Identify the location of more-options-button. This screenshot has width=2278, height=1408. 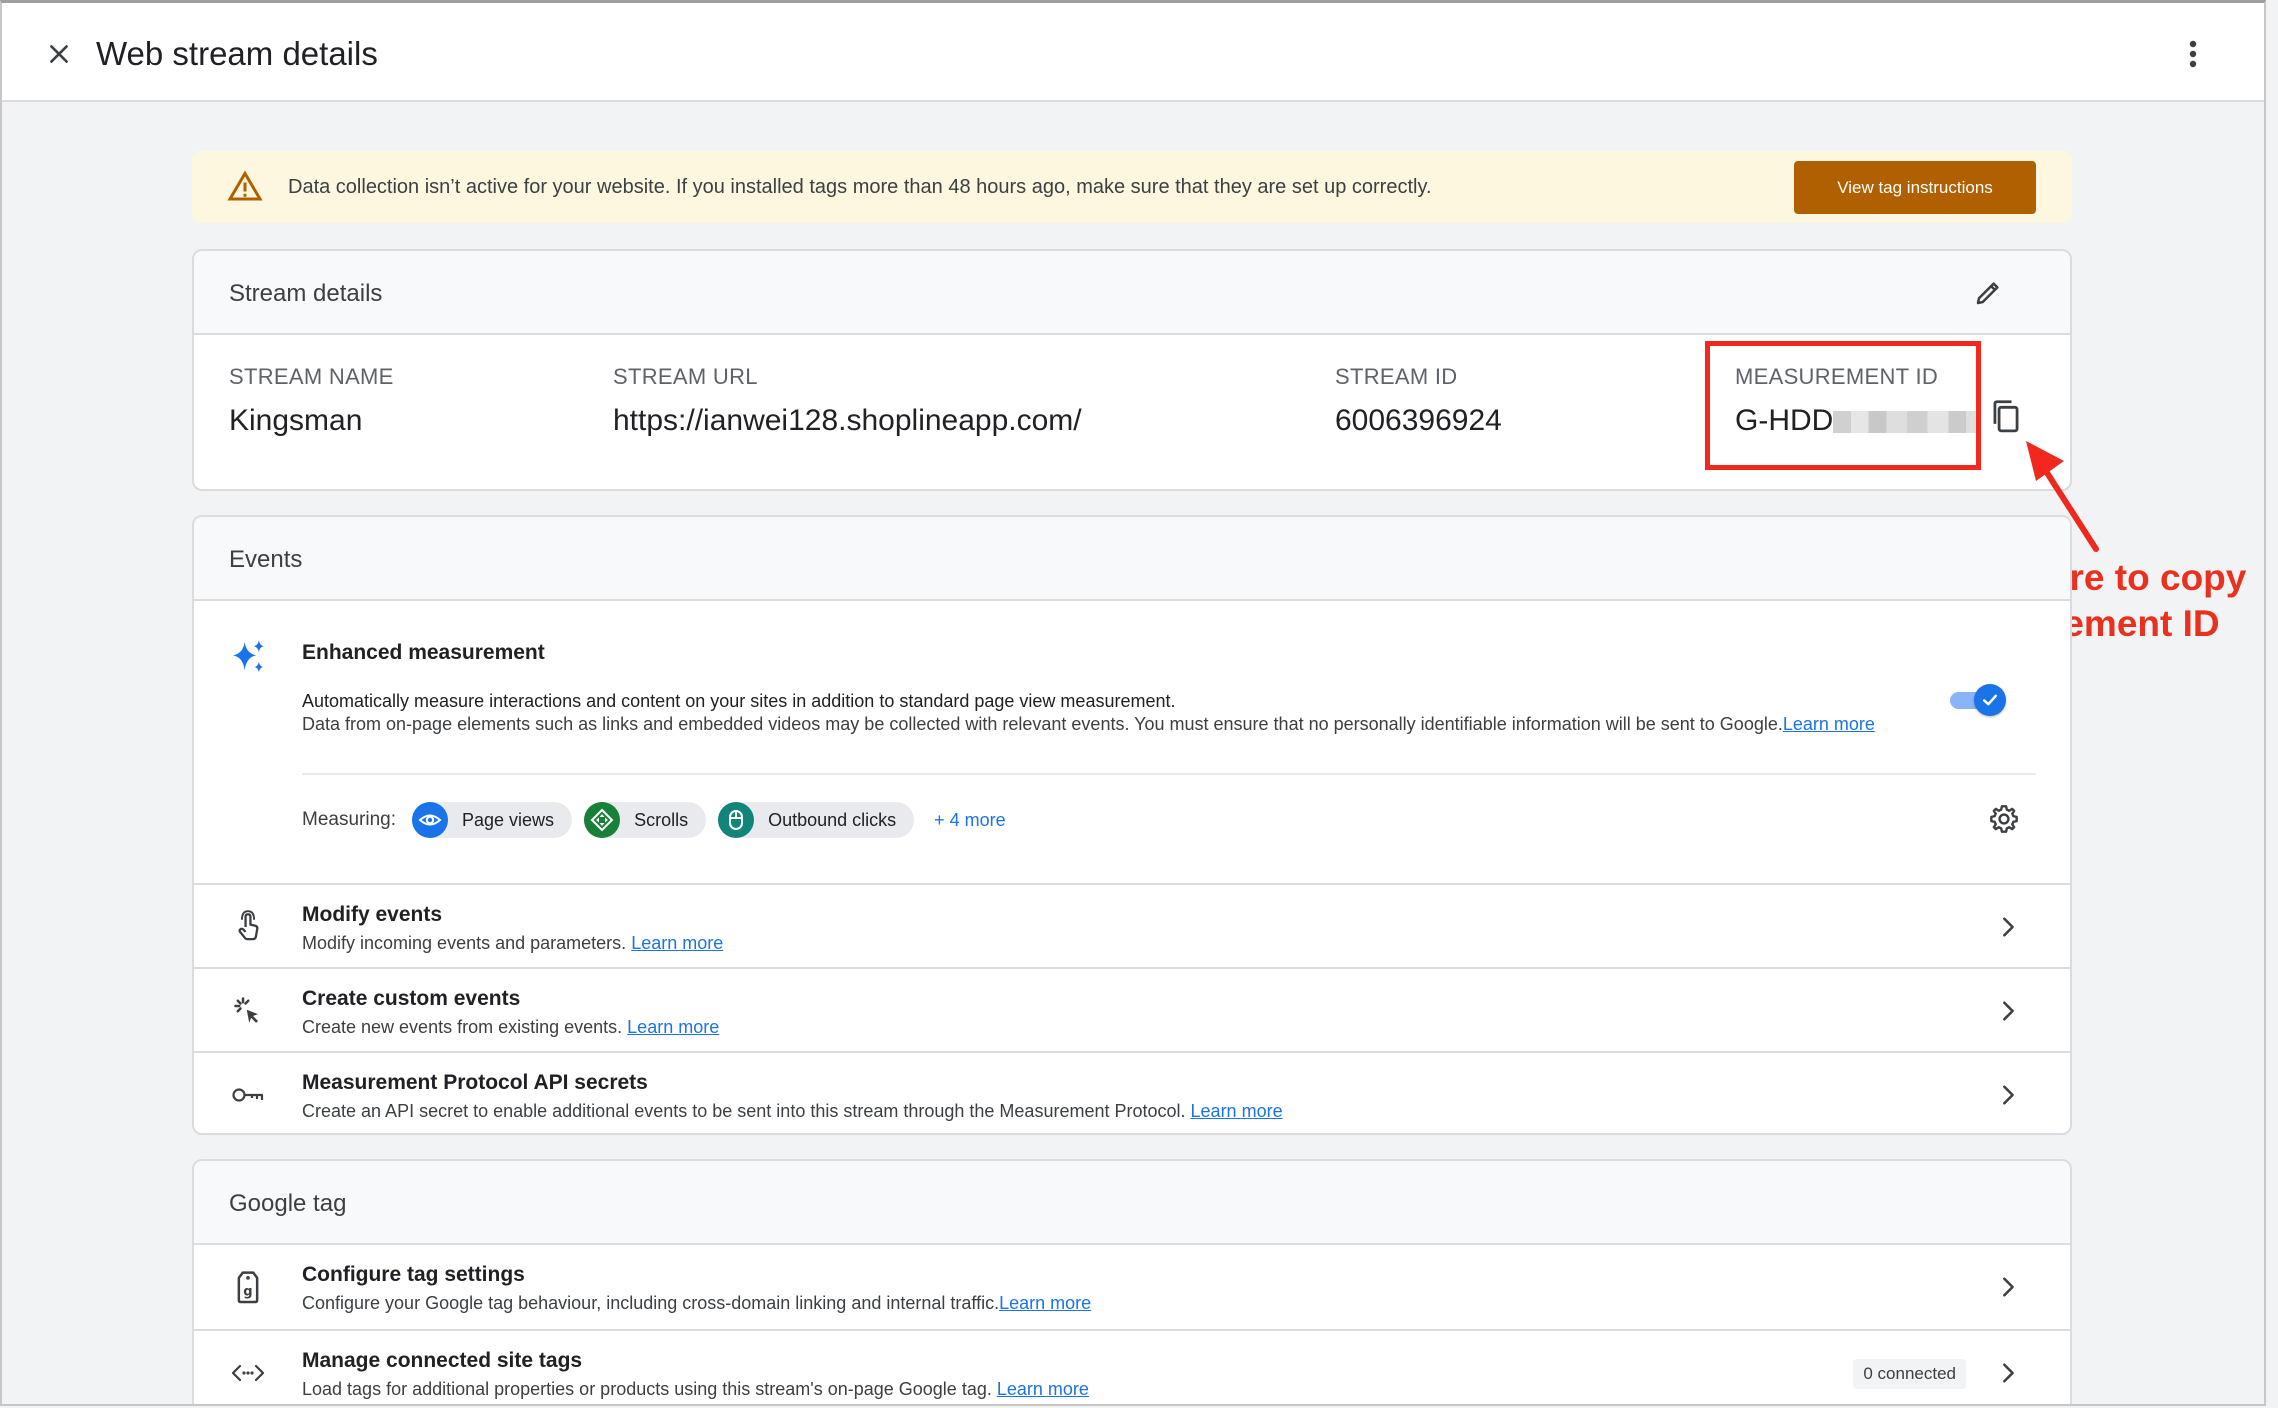
(2193, 54).